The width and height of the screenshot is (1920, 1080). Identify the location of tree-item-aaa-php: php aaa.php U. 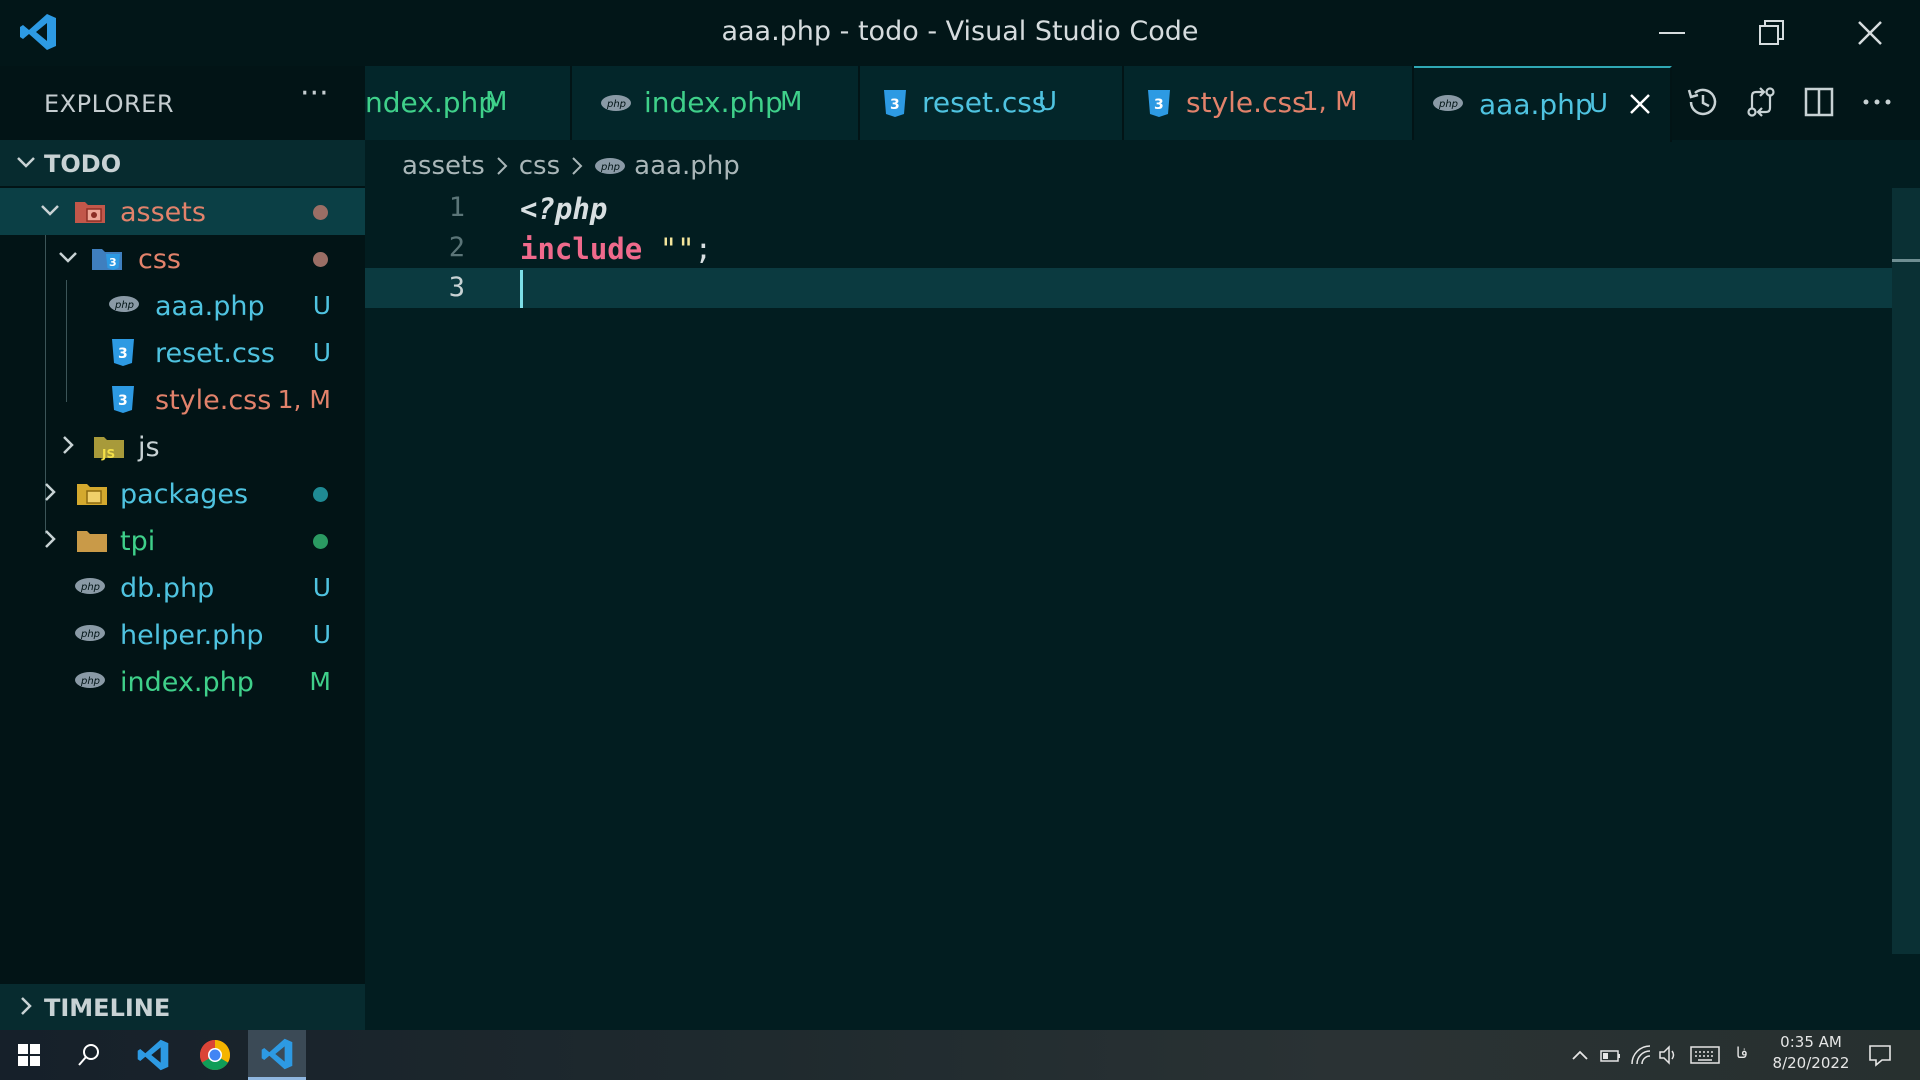
(182, 305).